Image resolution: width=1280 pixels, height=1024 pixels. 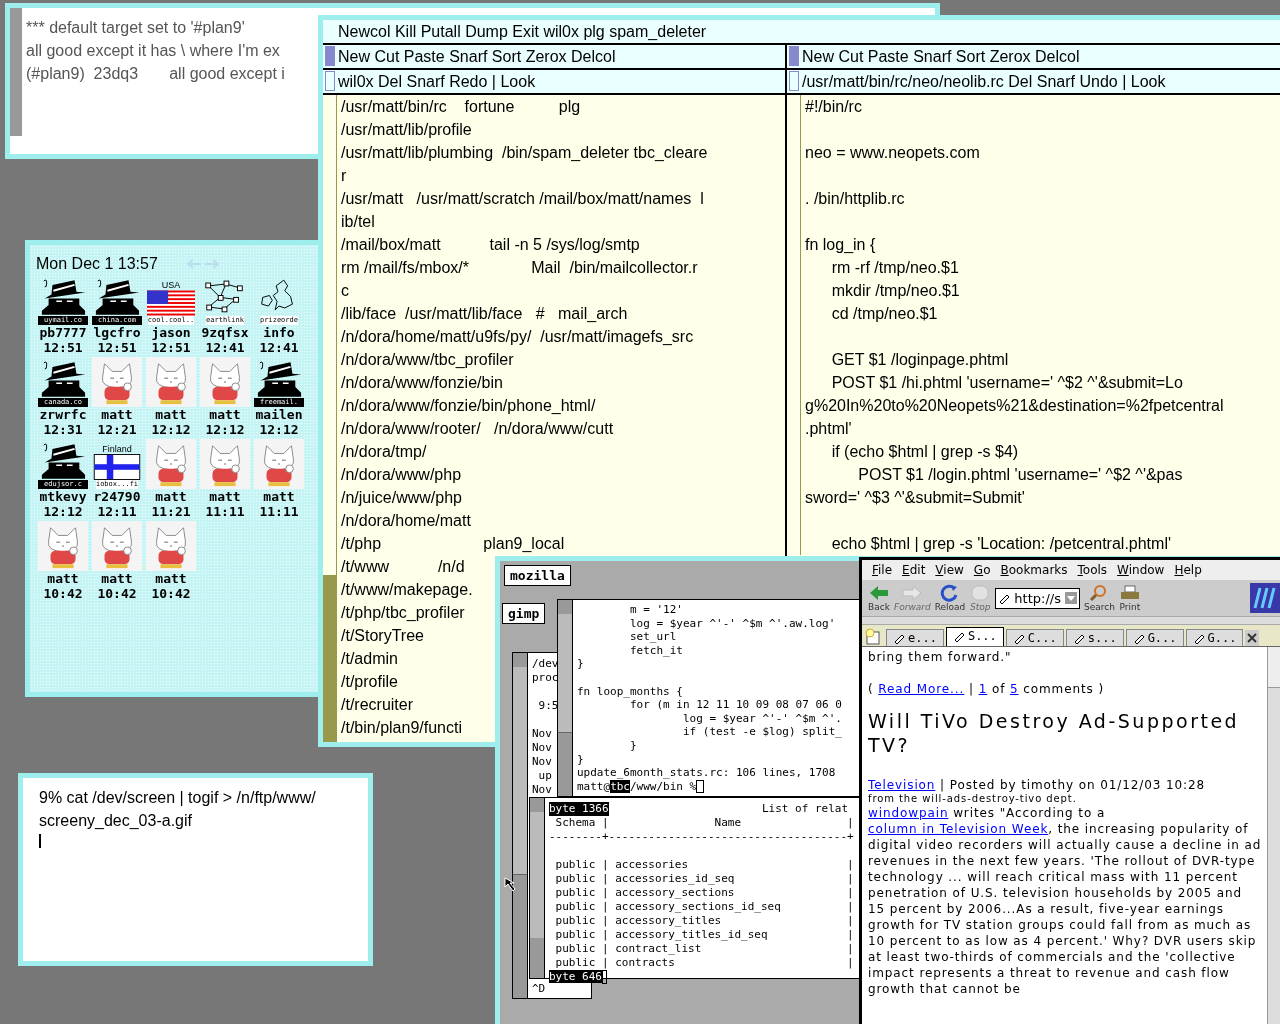 What do you see at coordinates (1070, 598) in the screenshot?
I see `dropdown-icon` at bounding box center [1070, 598].